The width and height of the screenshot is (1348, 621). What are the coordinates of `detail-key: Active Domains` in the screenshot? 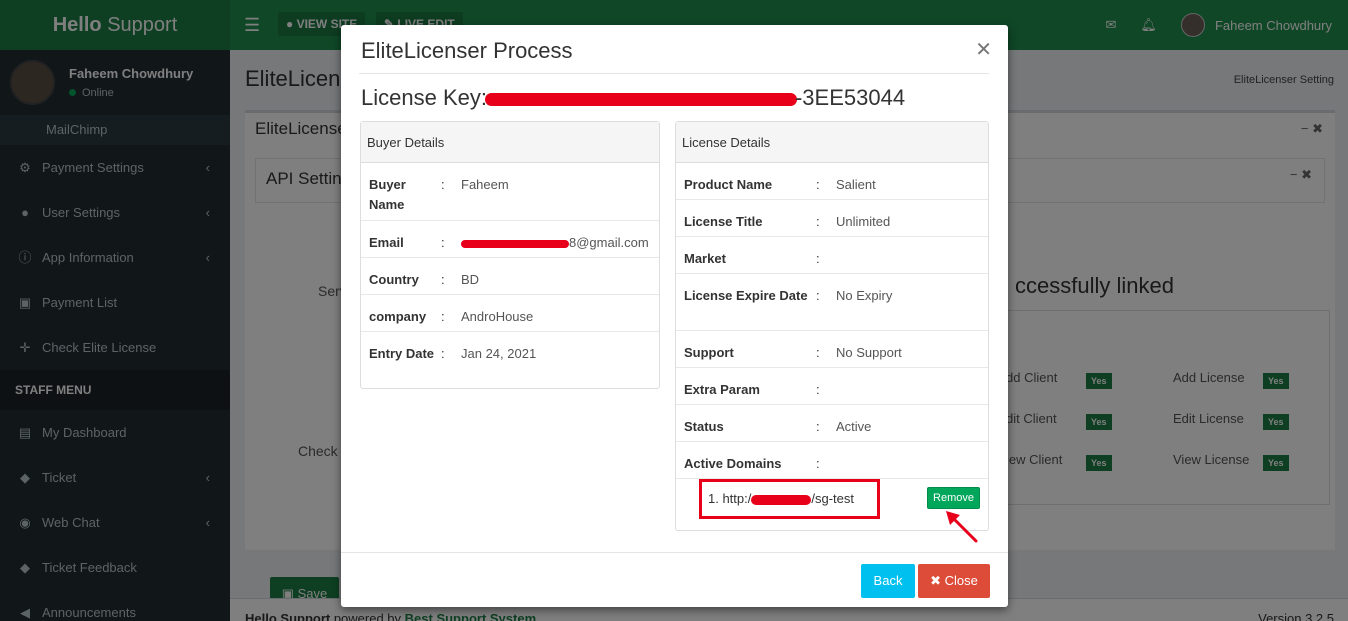 It's located at (733, 463).